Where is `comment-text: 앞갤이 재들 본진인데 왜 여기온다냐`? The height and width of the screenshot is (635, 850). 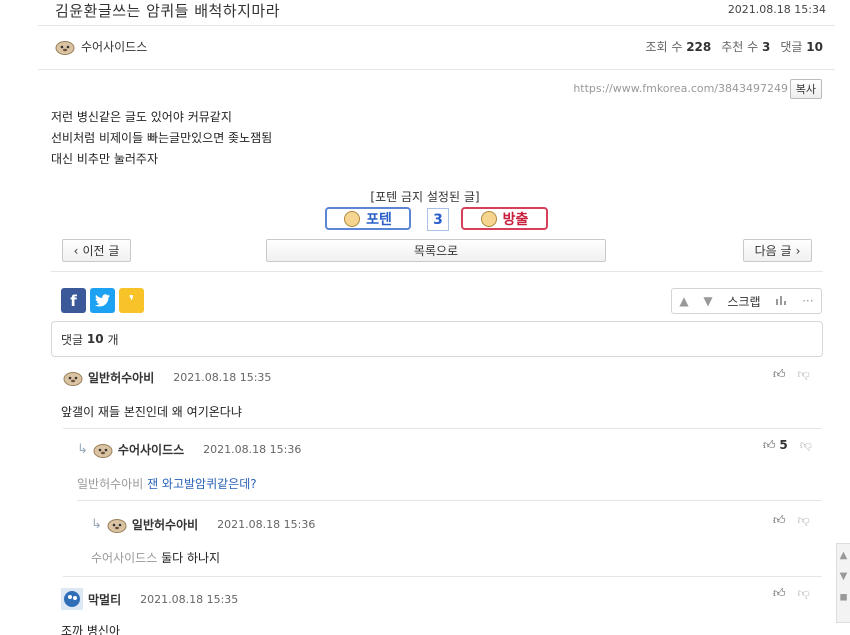
comment-text: 앞갤이 재들 본진인데 왜 여기온다냐 is located at coordinates (151, 412).